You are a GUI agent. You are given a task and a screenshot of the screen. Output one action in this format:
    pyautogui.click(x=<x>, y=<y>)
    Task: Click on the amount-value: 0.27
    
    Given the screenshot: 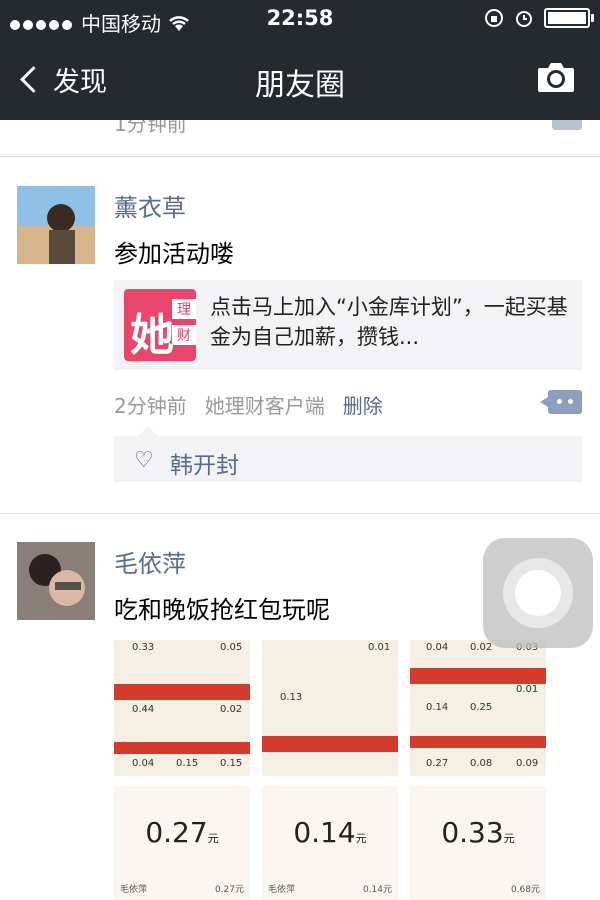 What is the action you would take?
    pyautogui.click(x=176, y=832)
    